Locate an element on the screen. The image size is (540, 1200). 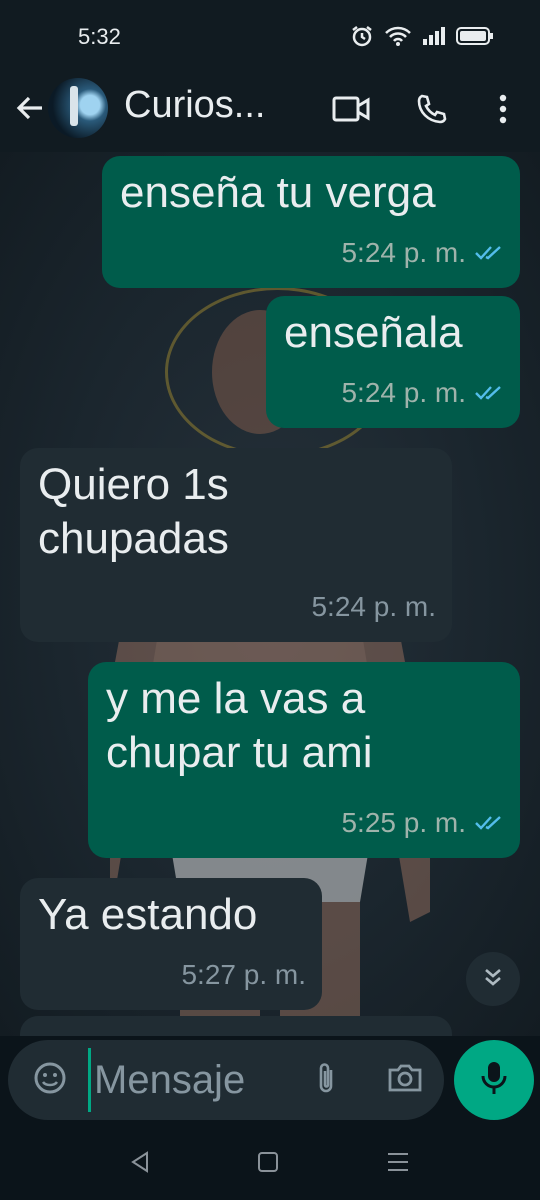
attach-icon is located at coordinates (326, 1080).